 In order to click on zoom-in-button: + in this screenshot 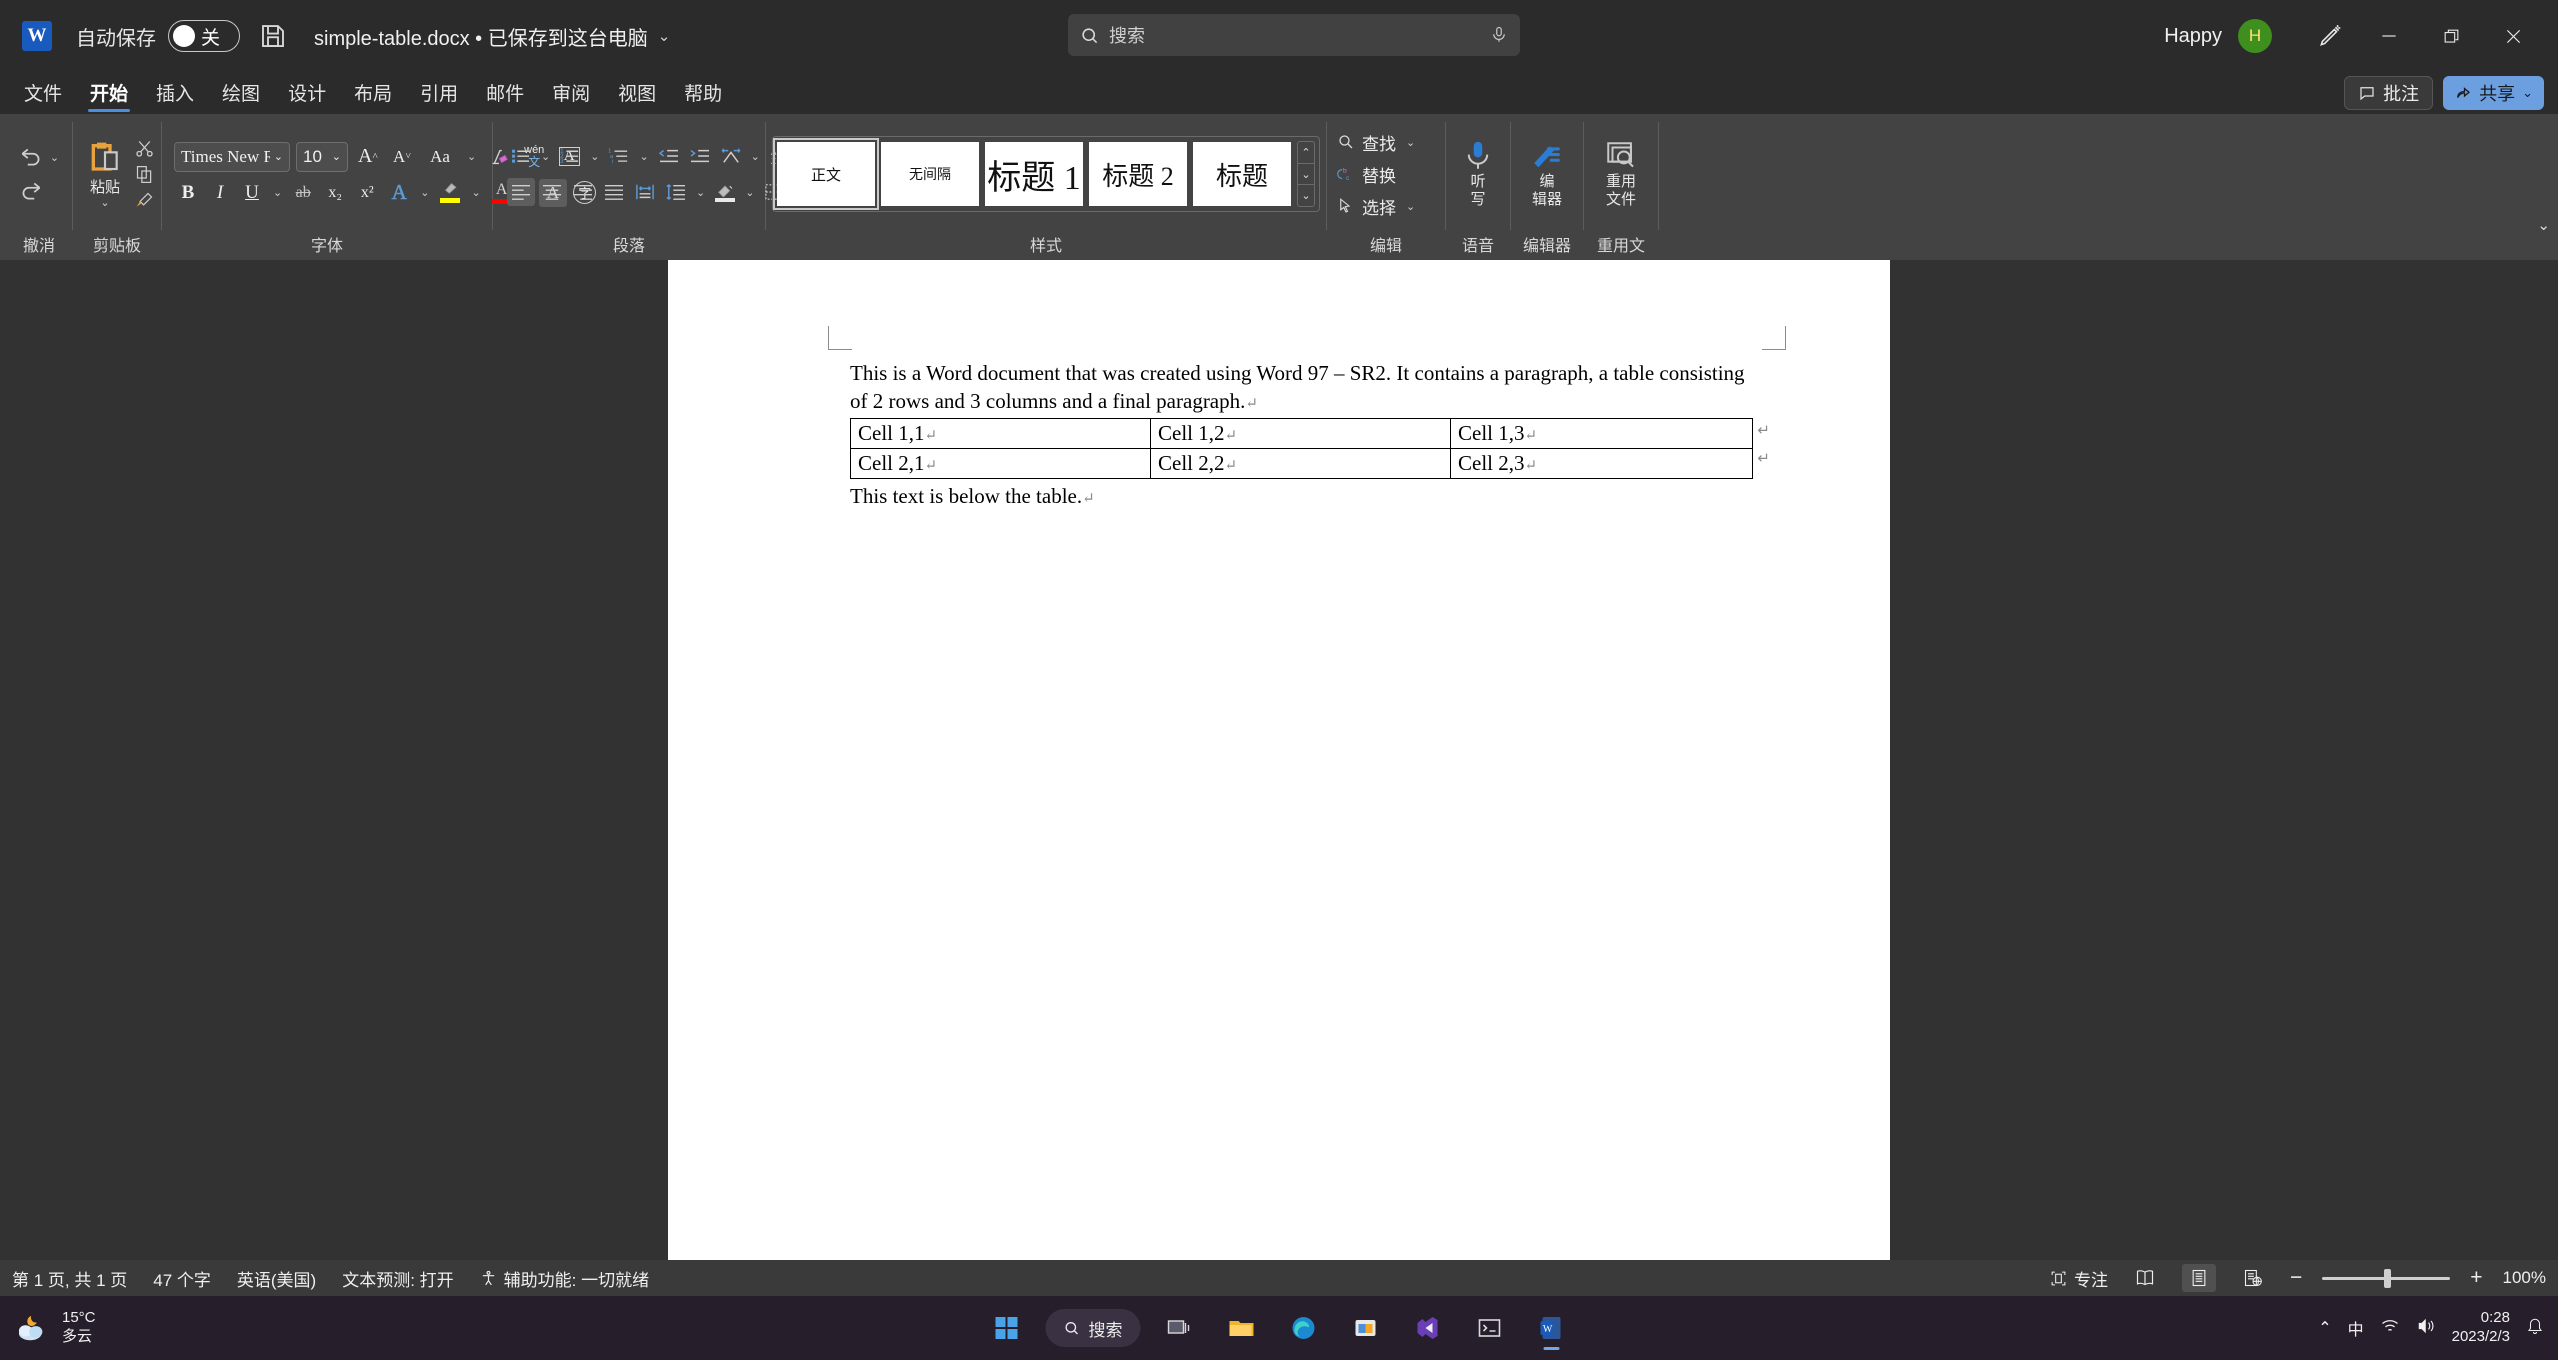, I will do `click(2476, 1278)`.